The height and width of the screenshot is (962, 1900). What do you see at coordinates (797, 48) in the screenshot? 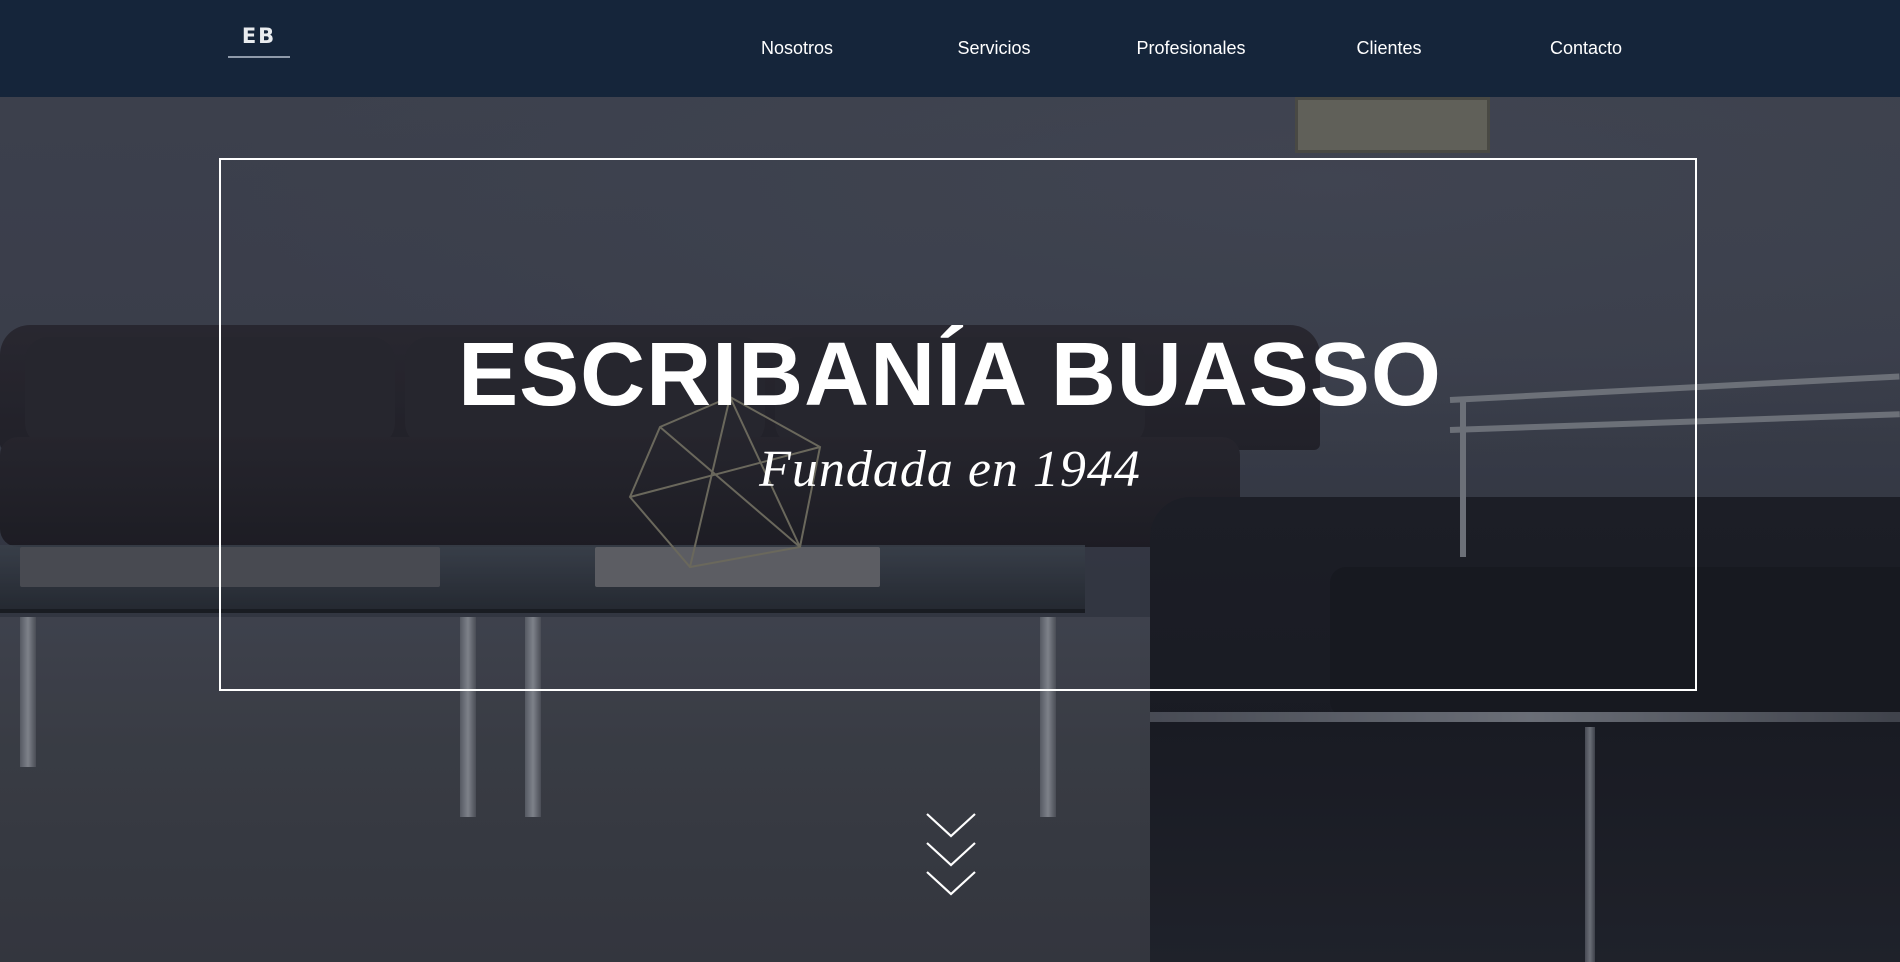
I see `nav-link-nosotros: Nosotros` at bounding box center [797, 48].